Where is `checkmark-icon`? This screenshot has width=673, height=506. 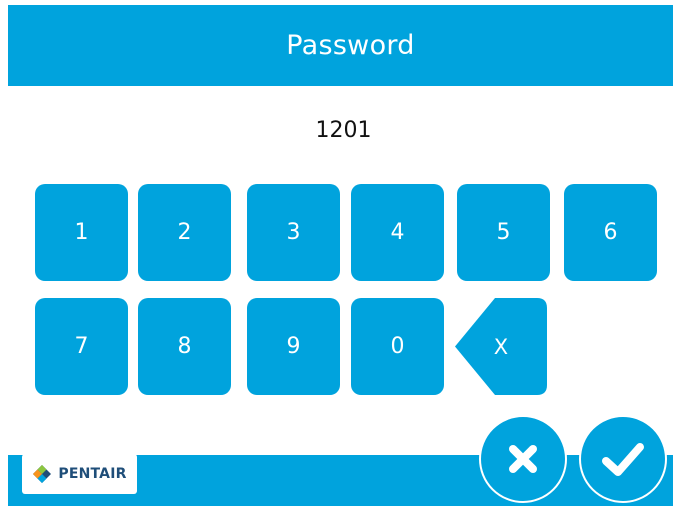
checkmark-icon is located at coordinates (623, 459).